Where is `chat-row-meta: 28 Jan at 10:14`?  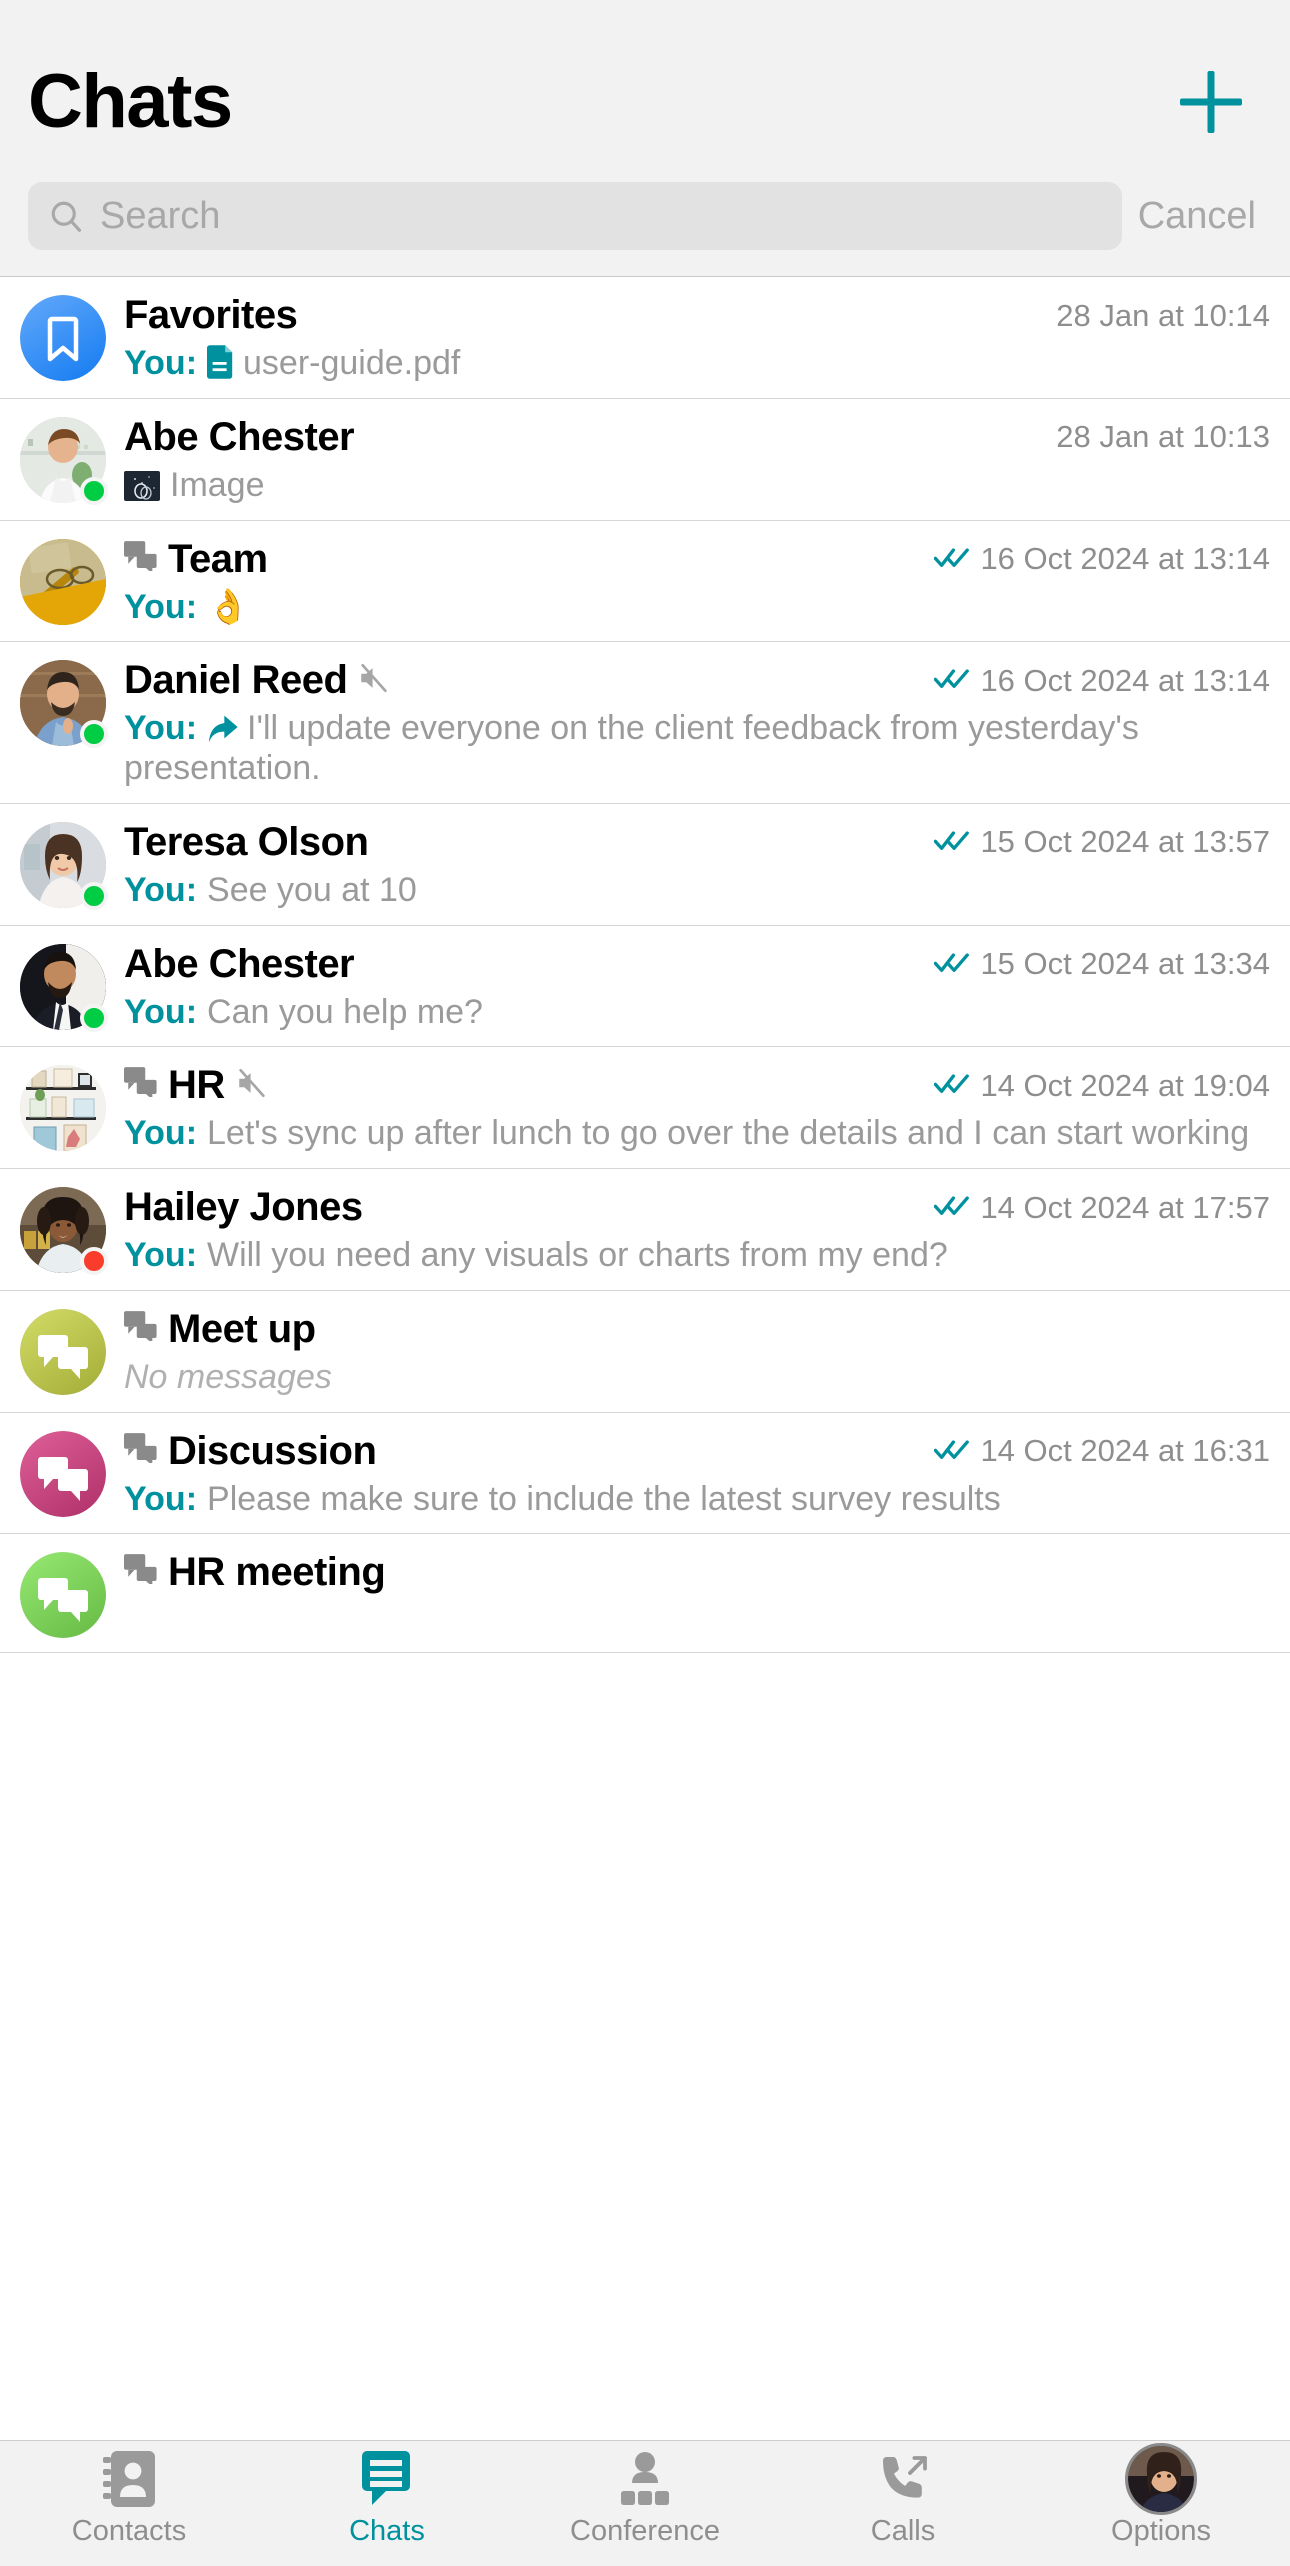 chat-row-meta: 28 Jan at 10:14 is located at coordinates (1163, 316).